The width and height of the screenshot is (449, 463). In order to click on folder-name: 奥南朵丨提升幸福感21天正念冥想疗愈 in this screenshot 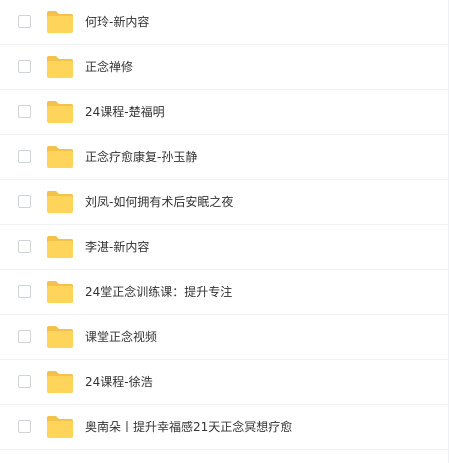, I will do `click(188, 427)`.